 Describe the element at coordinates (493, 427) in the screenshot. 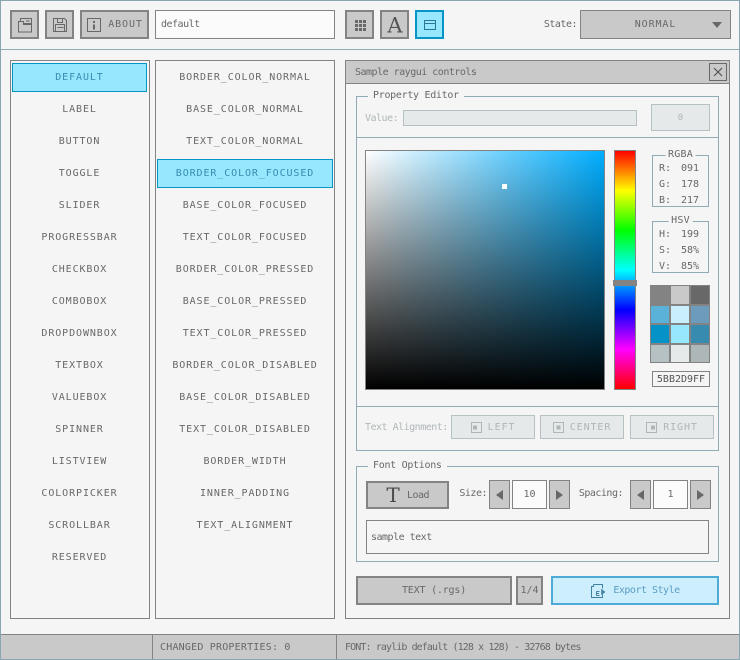

I see `align-left-button: LEFT` at that location.